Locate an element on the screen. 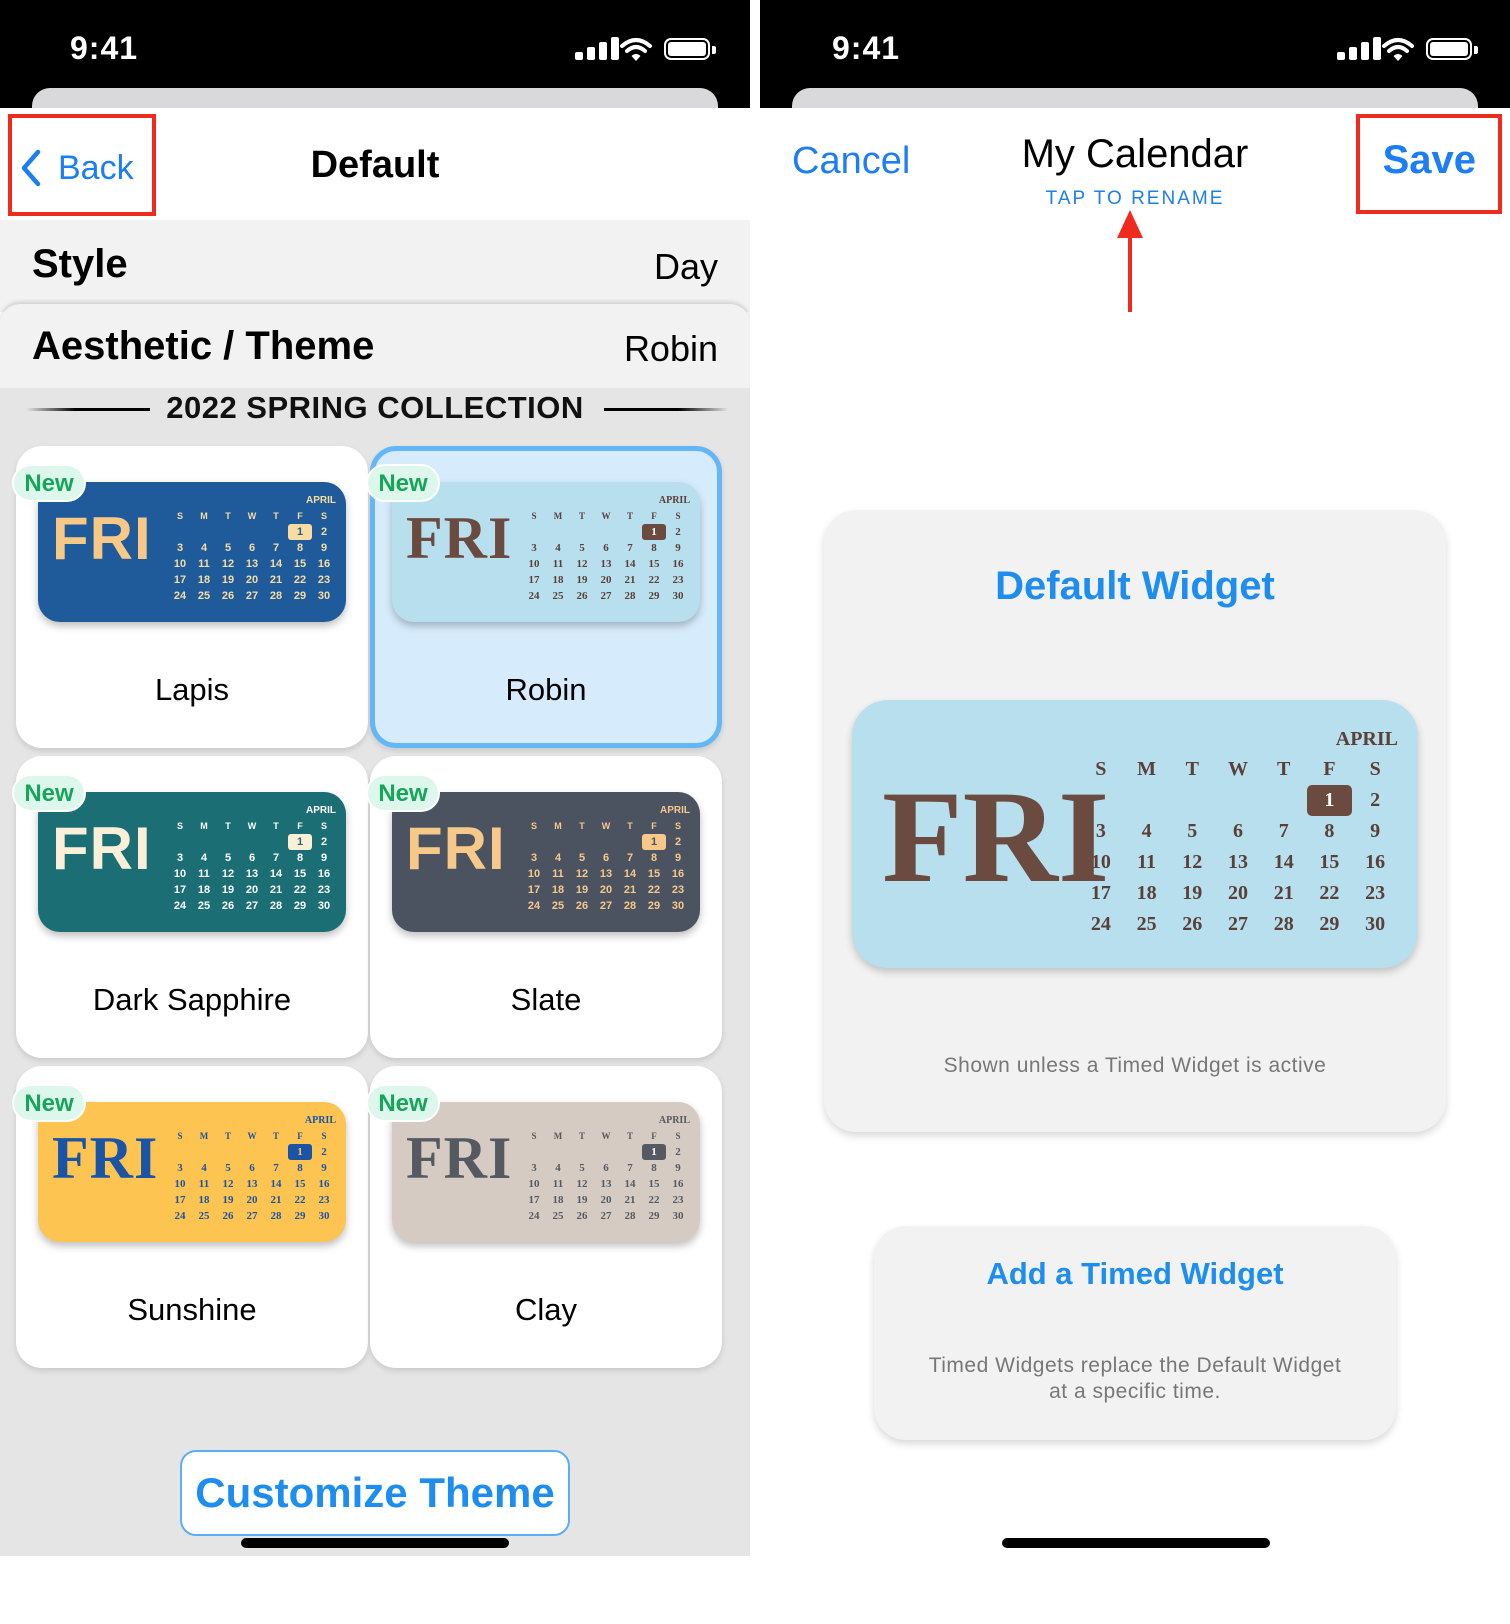 Image resolution: width=1510 pixels, height=1624 pixels. arrow-up-icon is located at coordinates (1130, 261).